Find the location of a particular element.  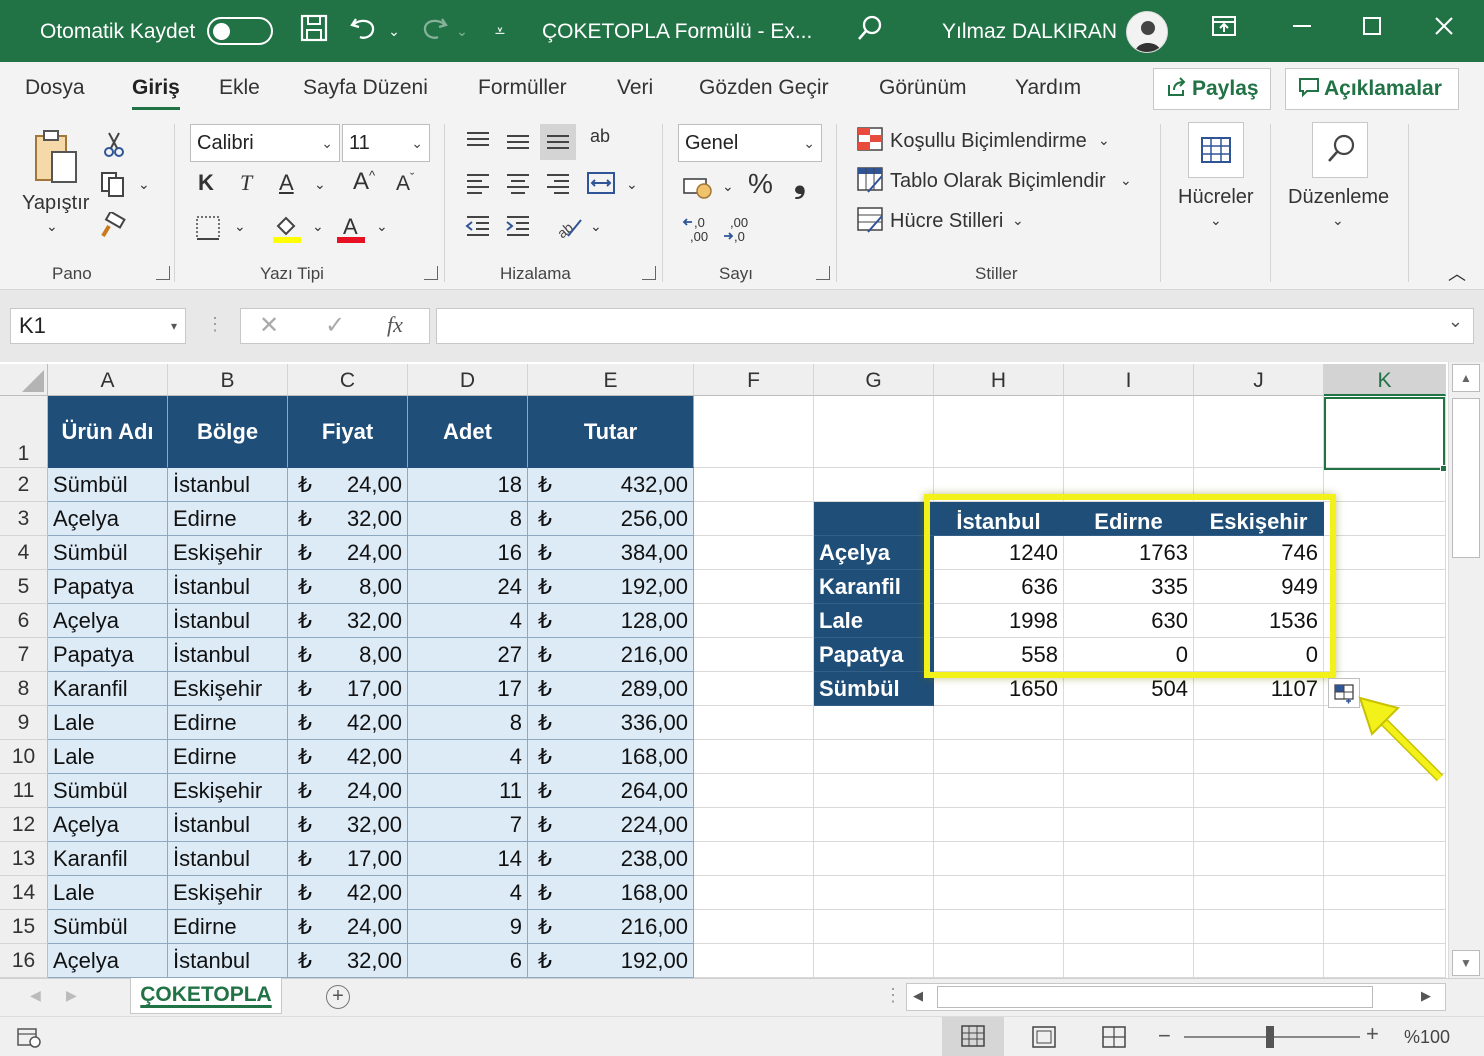

collapse-ribbon-icon: ︿ is located at coordinates (1457, 273).